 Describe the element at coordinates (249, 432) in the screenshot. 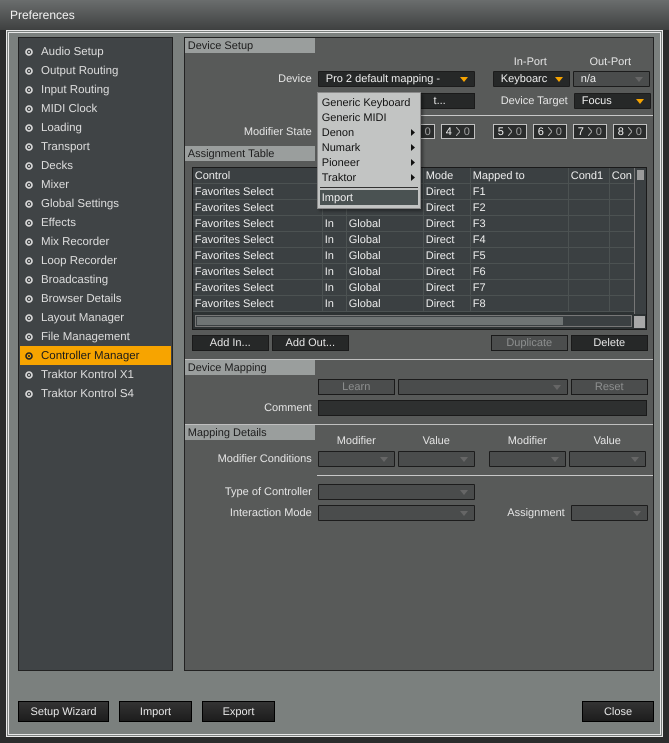

I see `section-header: Mapping Details` at that location.